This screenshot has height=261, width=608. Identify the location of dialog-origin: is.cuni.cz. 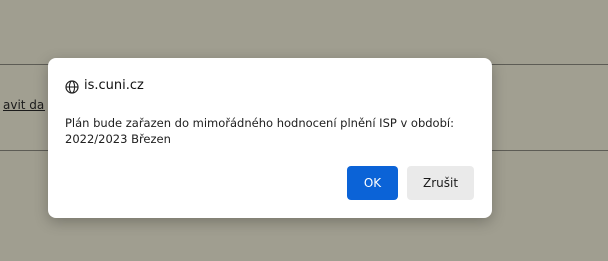
(104, 86).